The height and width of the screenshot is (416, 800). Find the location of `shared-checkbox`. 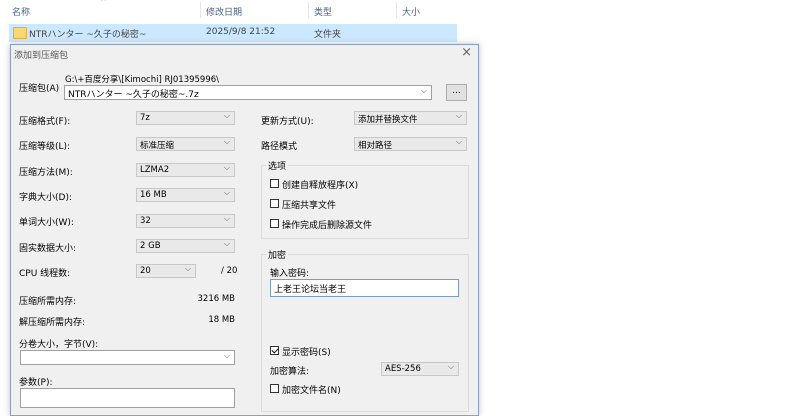

shared-checkbox is located at coordinates (274, 203).